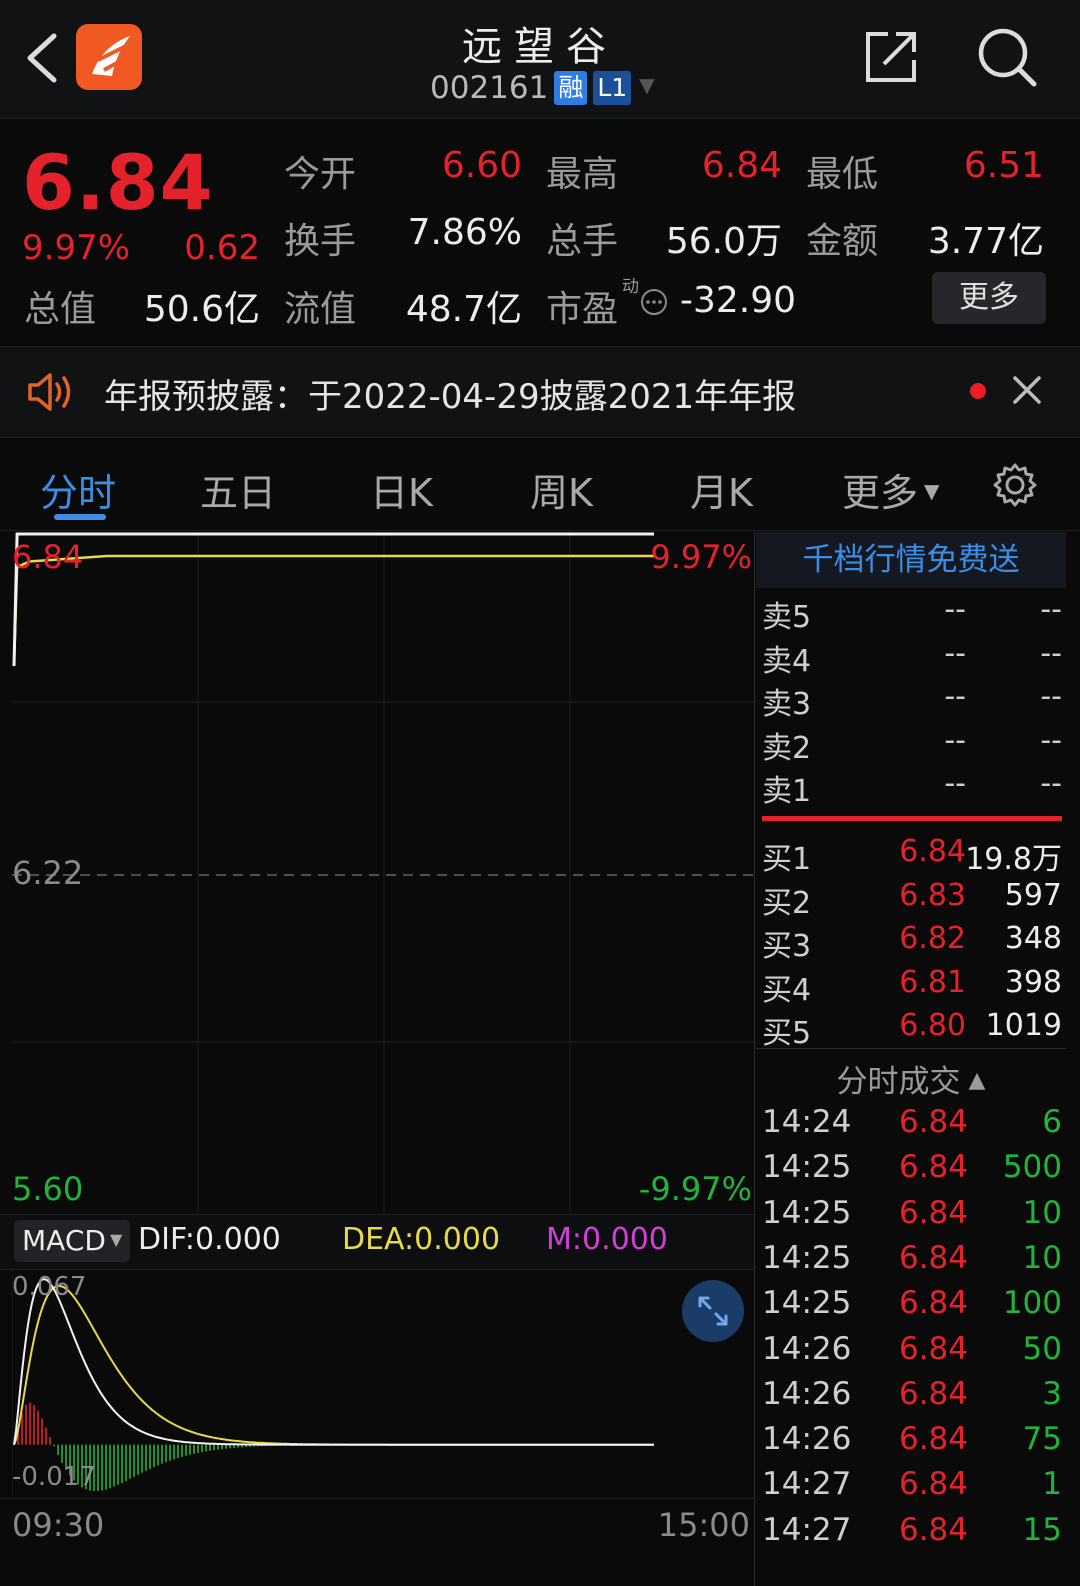  Describe the element at coordinates (741, 165) in the screenshot. I see `high-value: 6.84` at that location.